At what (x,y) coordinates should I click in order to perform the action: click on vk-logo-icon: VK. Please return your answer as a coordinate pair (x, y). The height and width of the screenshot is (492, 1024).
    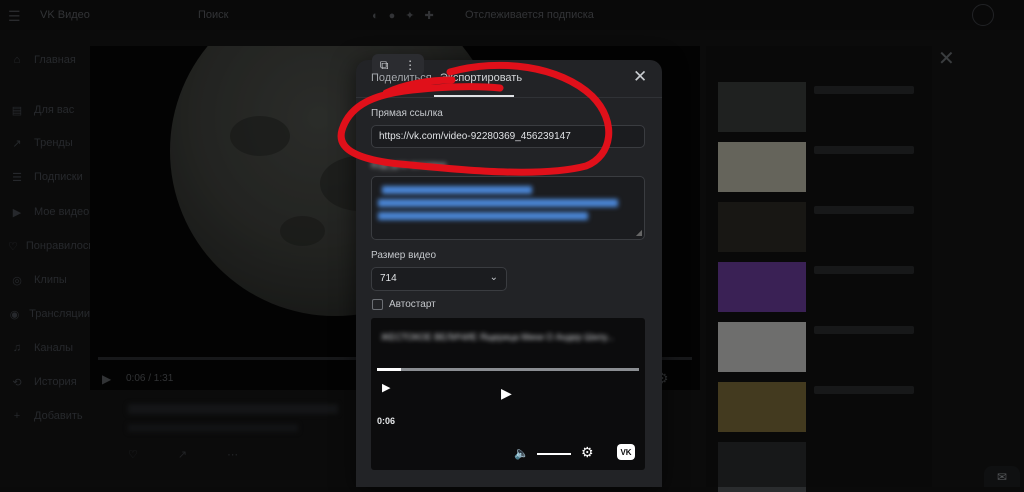
    Looking at the image, I should click on (626, 452).